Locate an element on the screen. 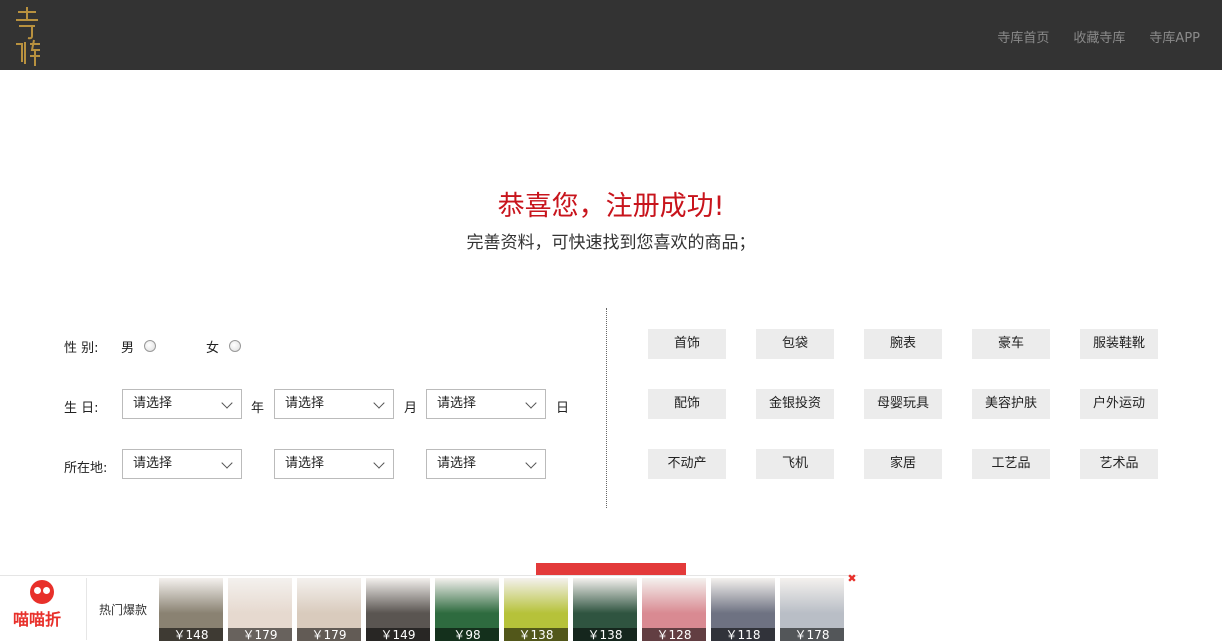  female-radio is located at coordinates (235, 346).